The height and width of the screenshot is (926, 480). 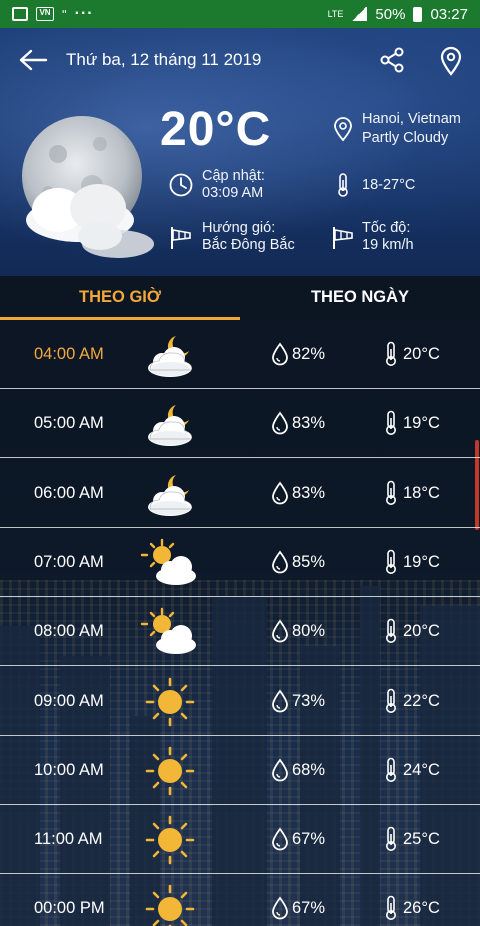 What do you see at coordinates (421, 908) in the screenshot?
I see `temperature-value: 26°C` at bounding box center [421, 908].